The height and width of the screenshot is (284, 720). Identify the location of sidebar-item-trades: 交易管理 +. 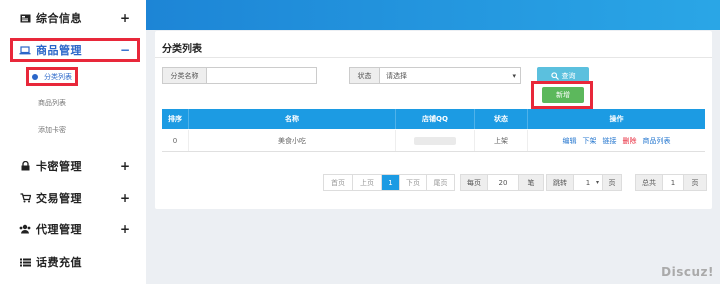
(73, 198).